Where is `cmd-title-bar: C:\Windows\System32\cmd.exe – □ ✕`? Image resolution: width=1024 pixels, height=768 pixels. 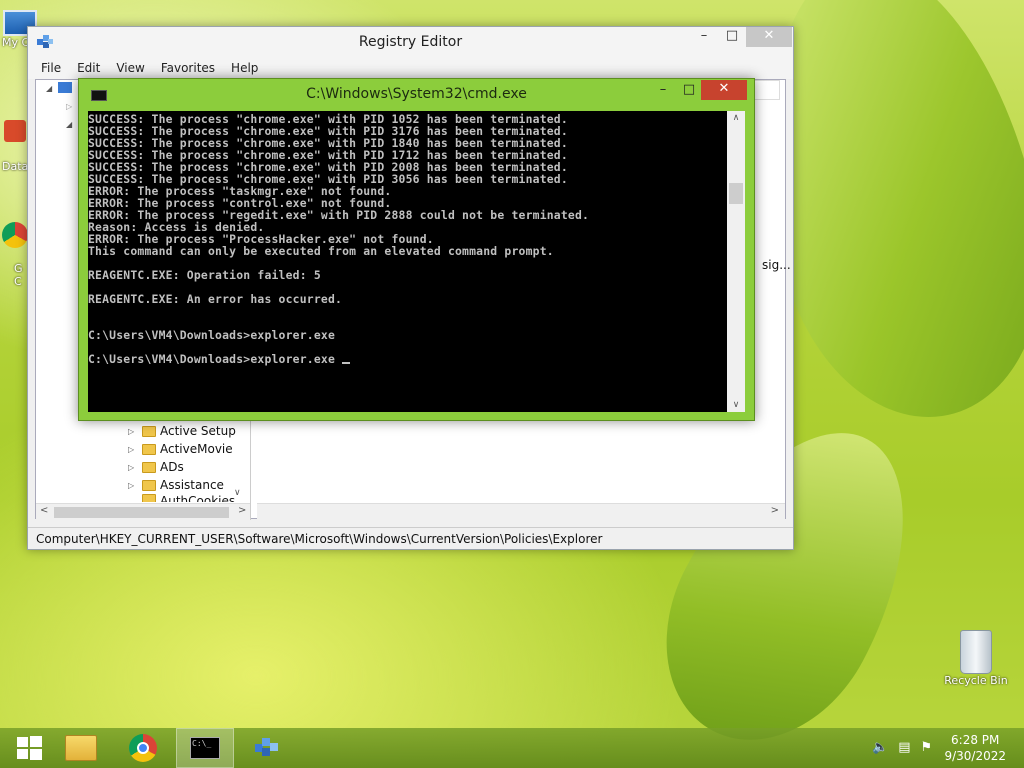
cmd-title-bar: C:\Windows\System32\cmd.exe – □ ✕ is located at coordinates (416, 93).